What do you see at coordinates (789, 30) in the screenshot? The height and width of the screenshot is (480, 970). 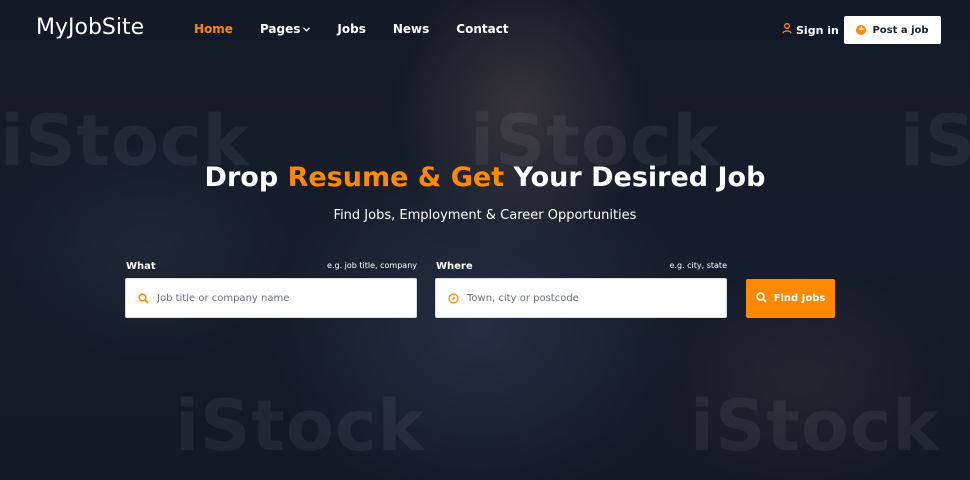 I see `user-icon` at bounding box center [789, 30].